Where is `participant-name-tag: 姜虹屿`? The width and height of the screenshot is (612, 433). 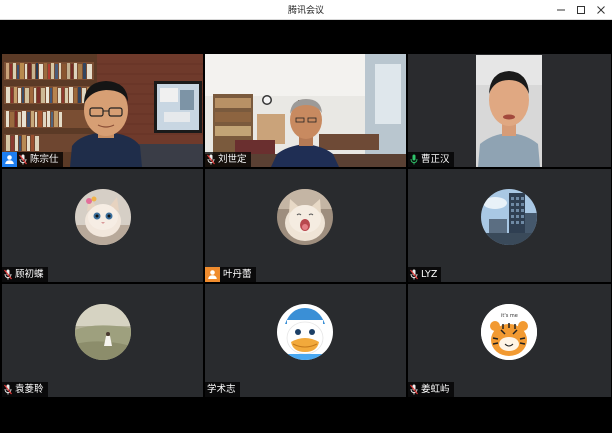
participant-name-tag: 姜虹屿 is located at coordinates (431, 389).